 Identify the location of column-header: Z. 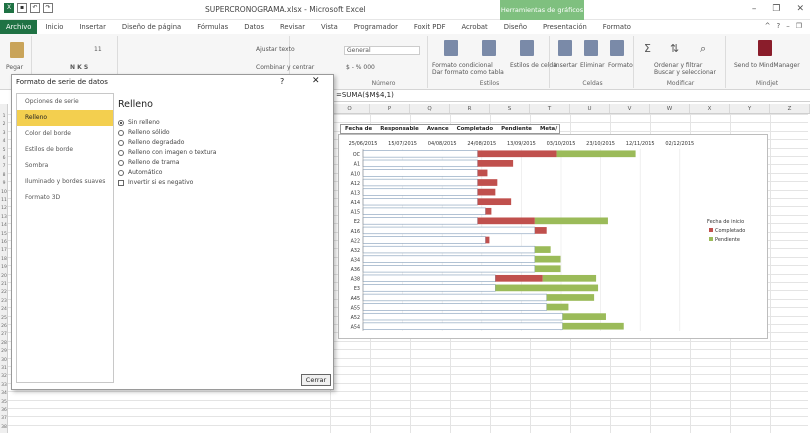
(790, 108).